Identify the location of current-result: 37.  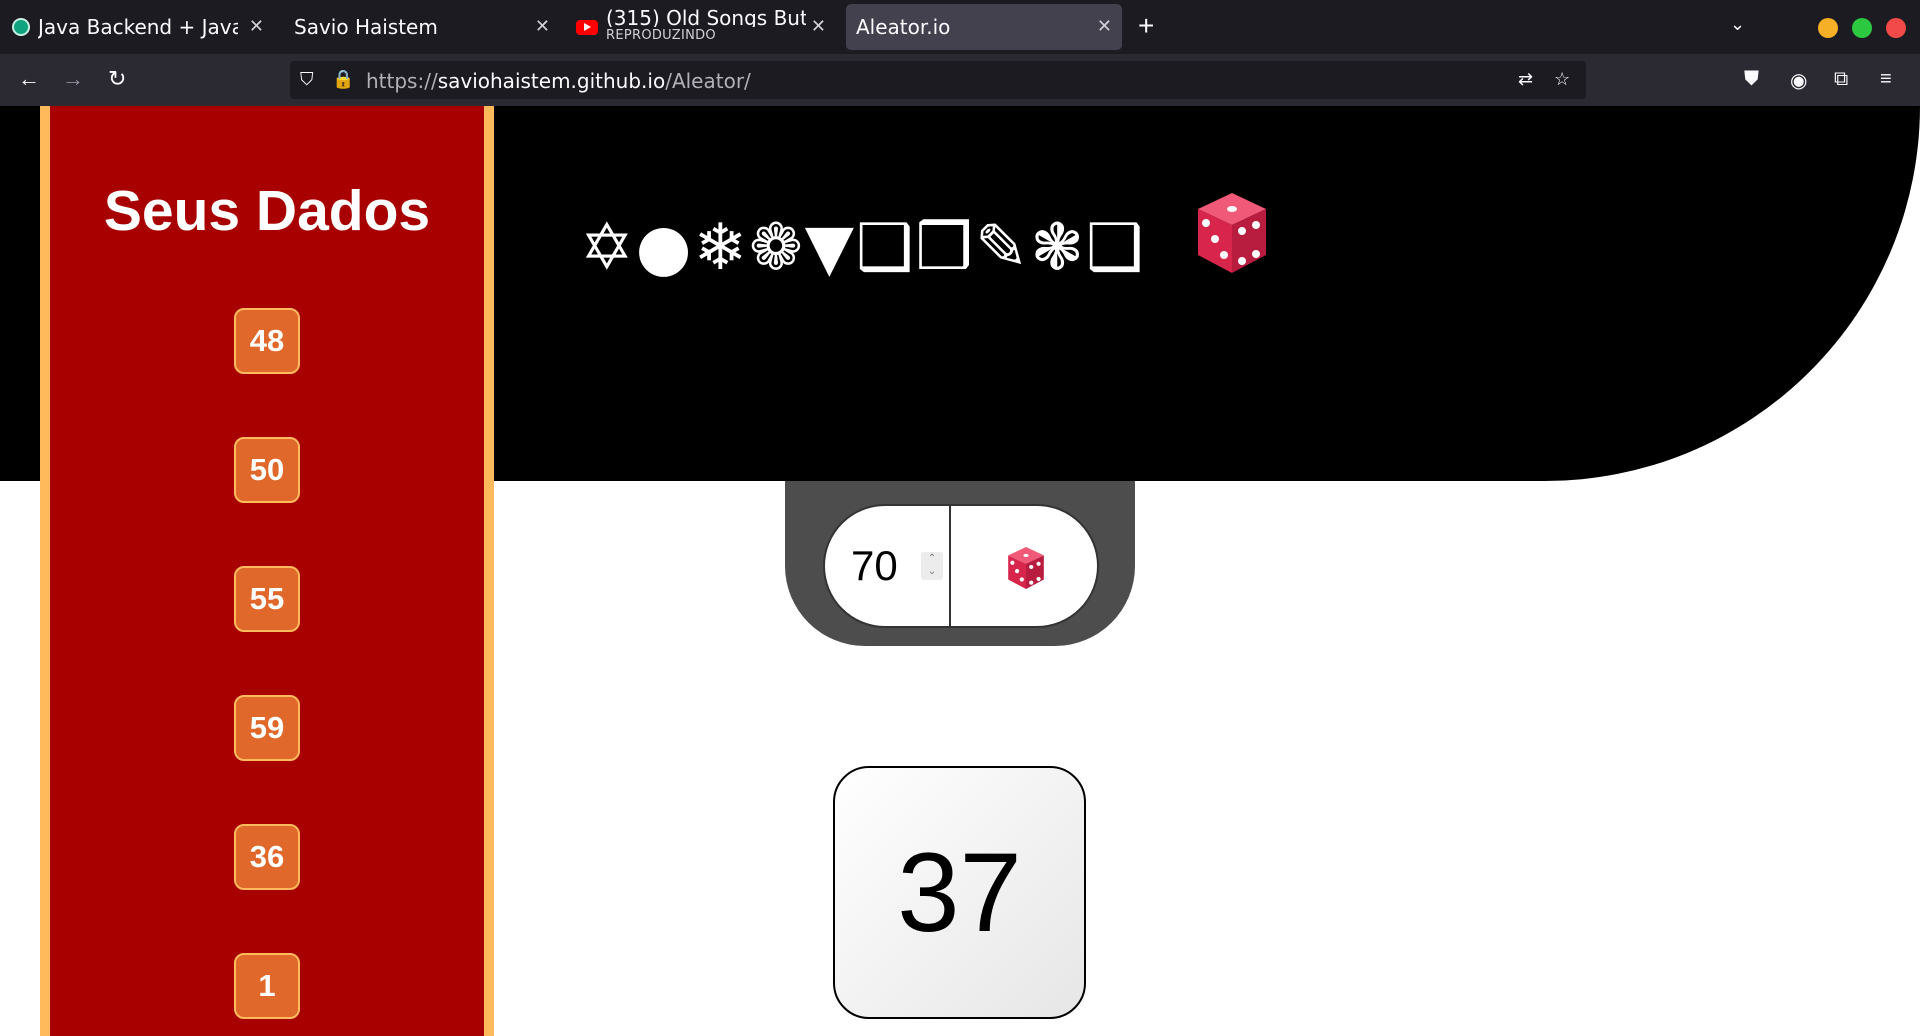
(959, 892).